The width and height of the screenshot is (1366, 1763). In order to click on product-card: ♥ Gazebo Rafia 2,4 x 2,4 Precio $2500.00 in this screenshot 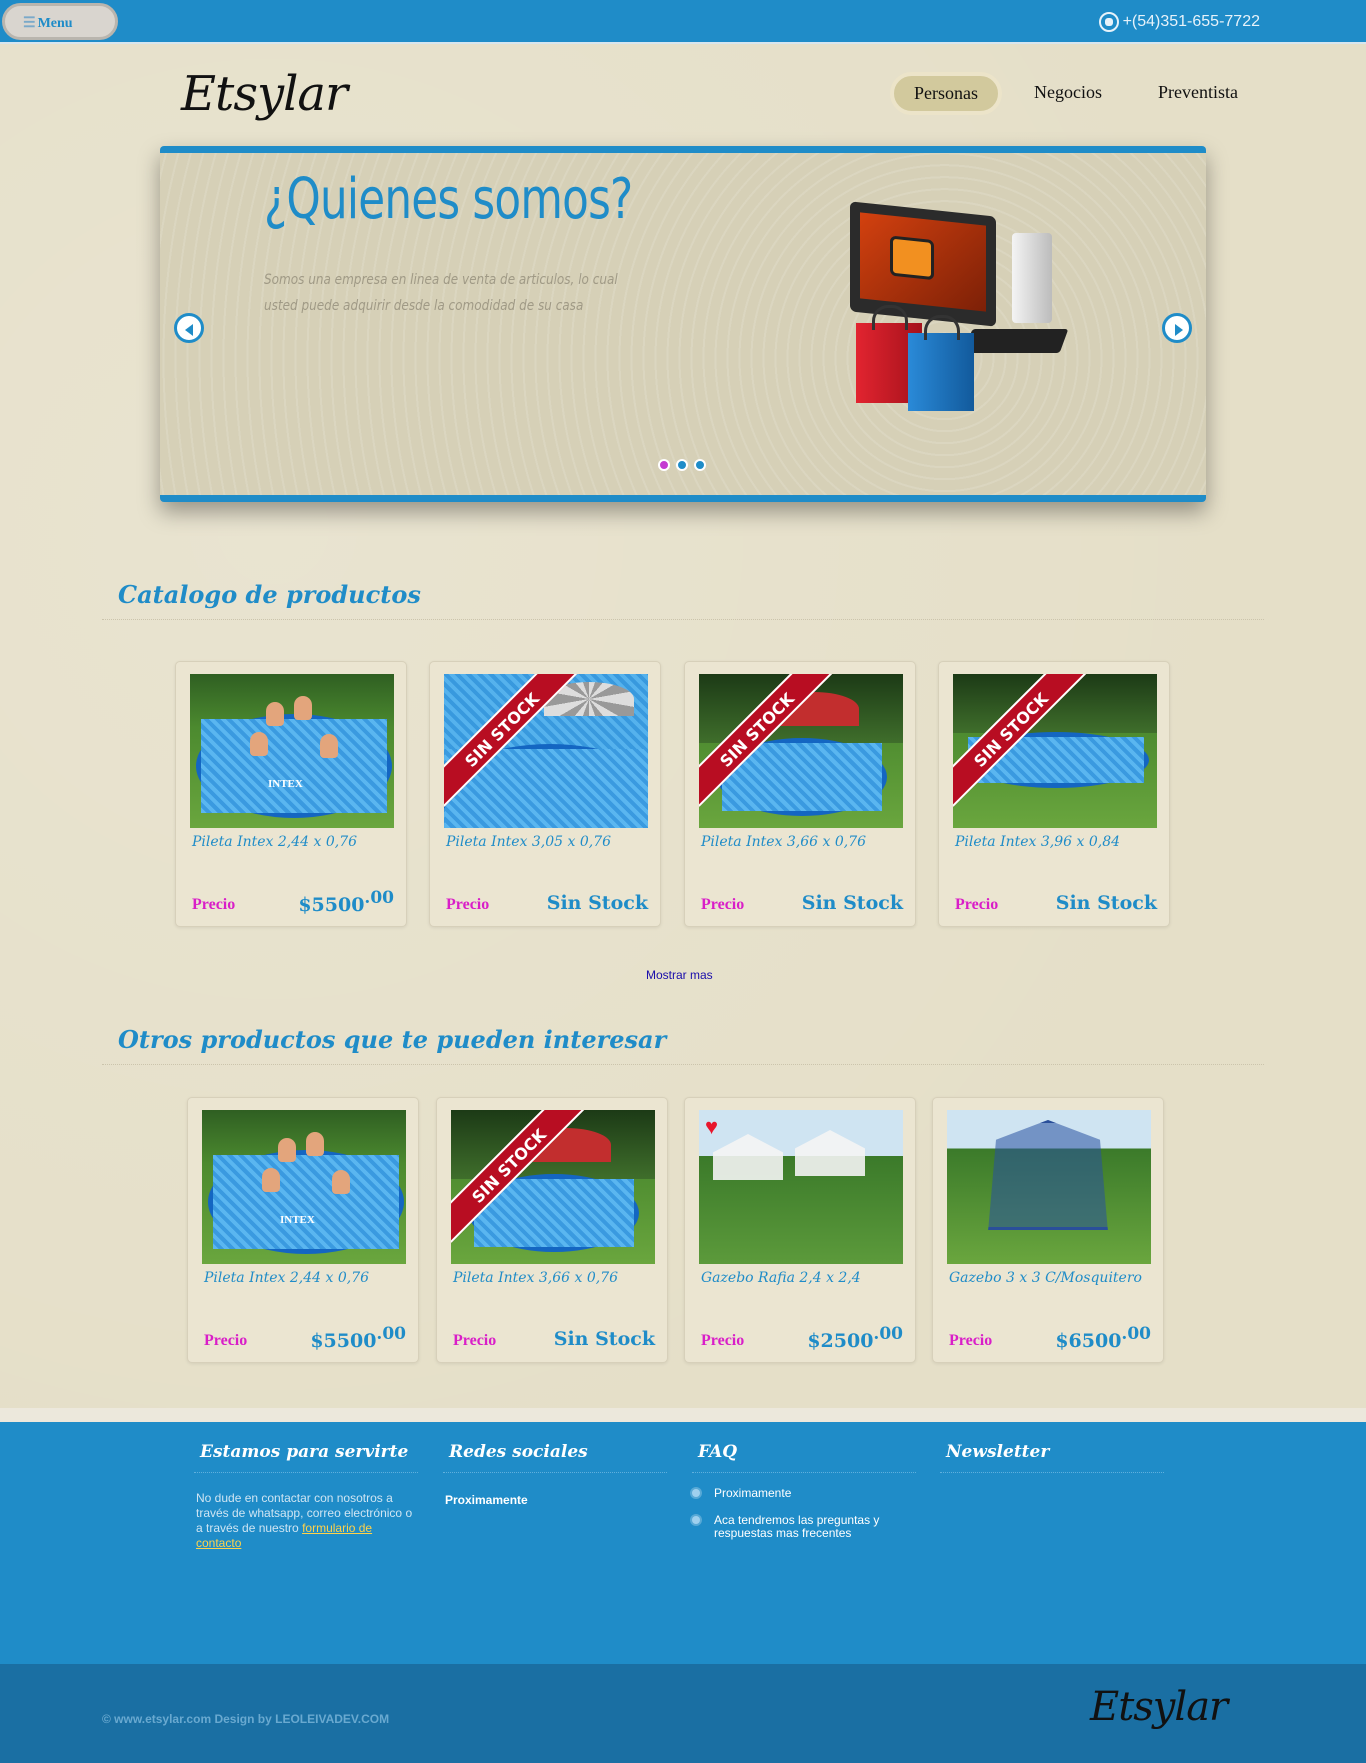, I will do `click(800, 1230)`.